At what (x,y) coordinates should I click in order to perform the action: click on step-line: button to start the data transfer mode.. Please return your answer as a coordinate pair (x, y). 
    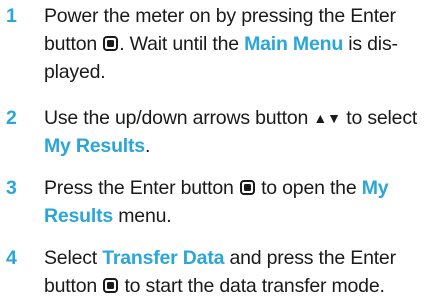
    Looking at the image, I should click on (214, 286).